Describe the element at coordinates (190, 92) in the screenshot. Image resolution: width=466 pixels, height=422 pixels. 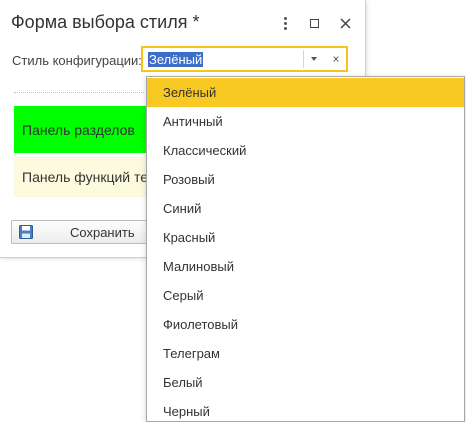
I see `dropdown-item-label: Зелёный` at that location.